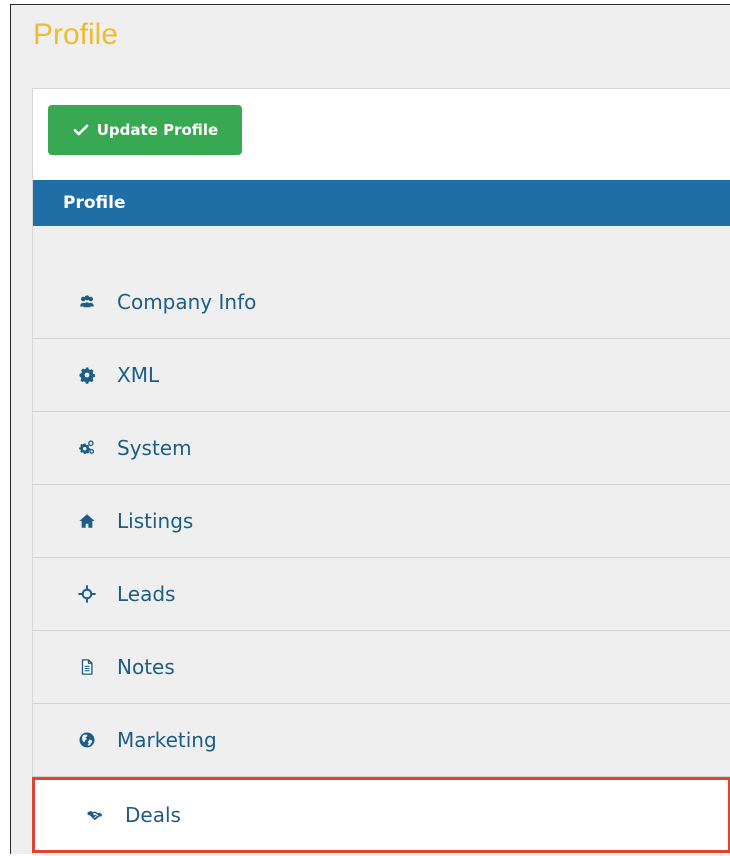  Describe the element at coordinates (95, 815) in the screenshot. I see `handshake-icon` at that location.